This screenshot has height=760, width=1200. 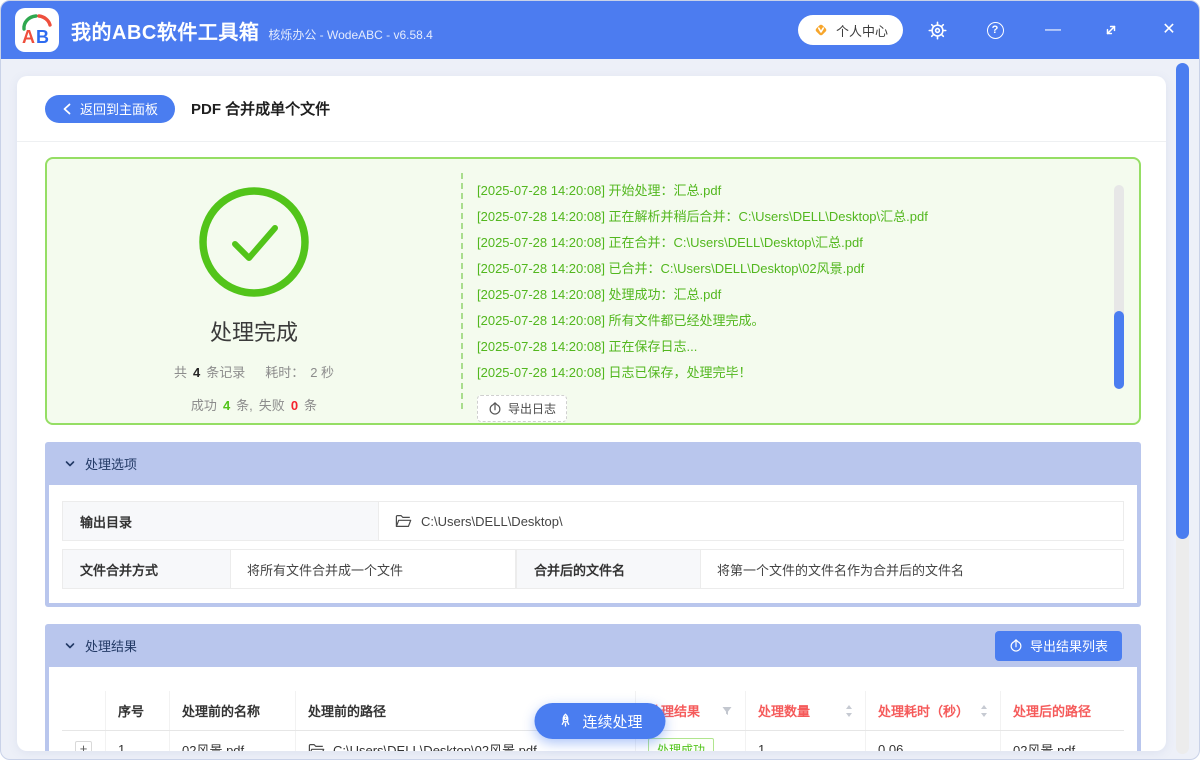 What do you see at coordinates (111, 646) in the screenshot?
I see `results-section-title: 处理结果` at bounding box center [111, 646].